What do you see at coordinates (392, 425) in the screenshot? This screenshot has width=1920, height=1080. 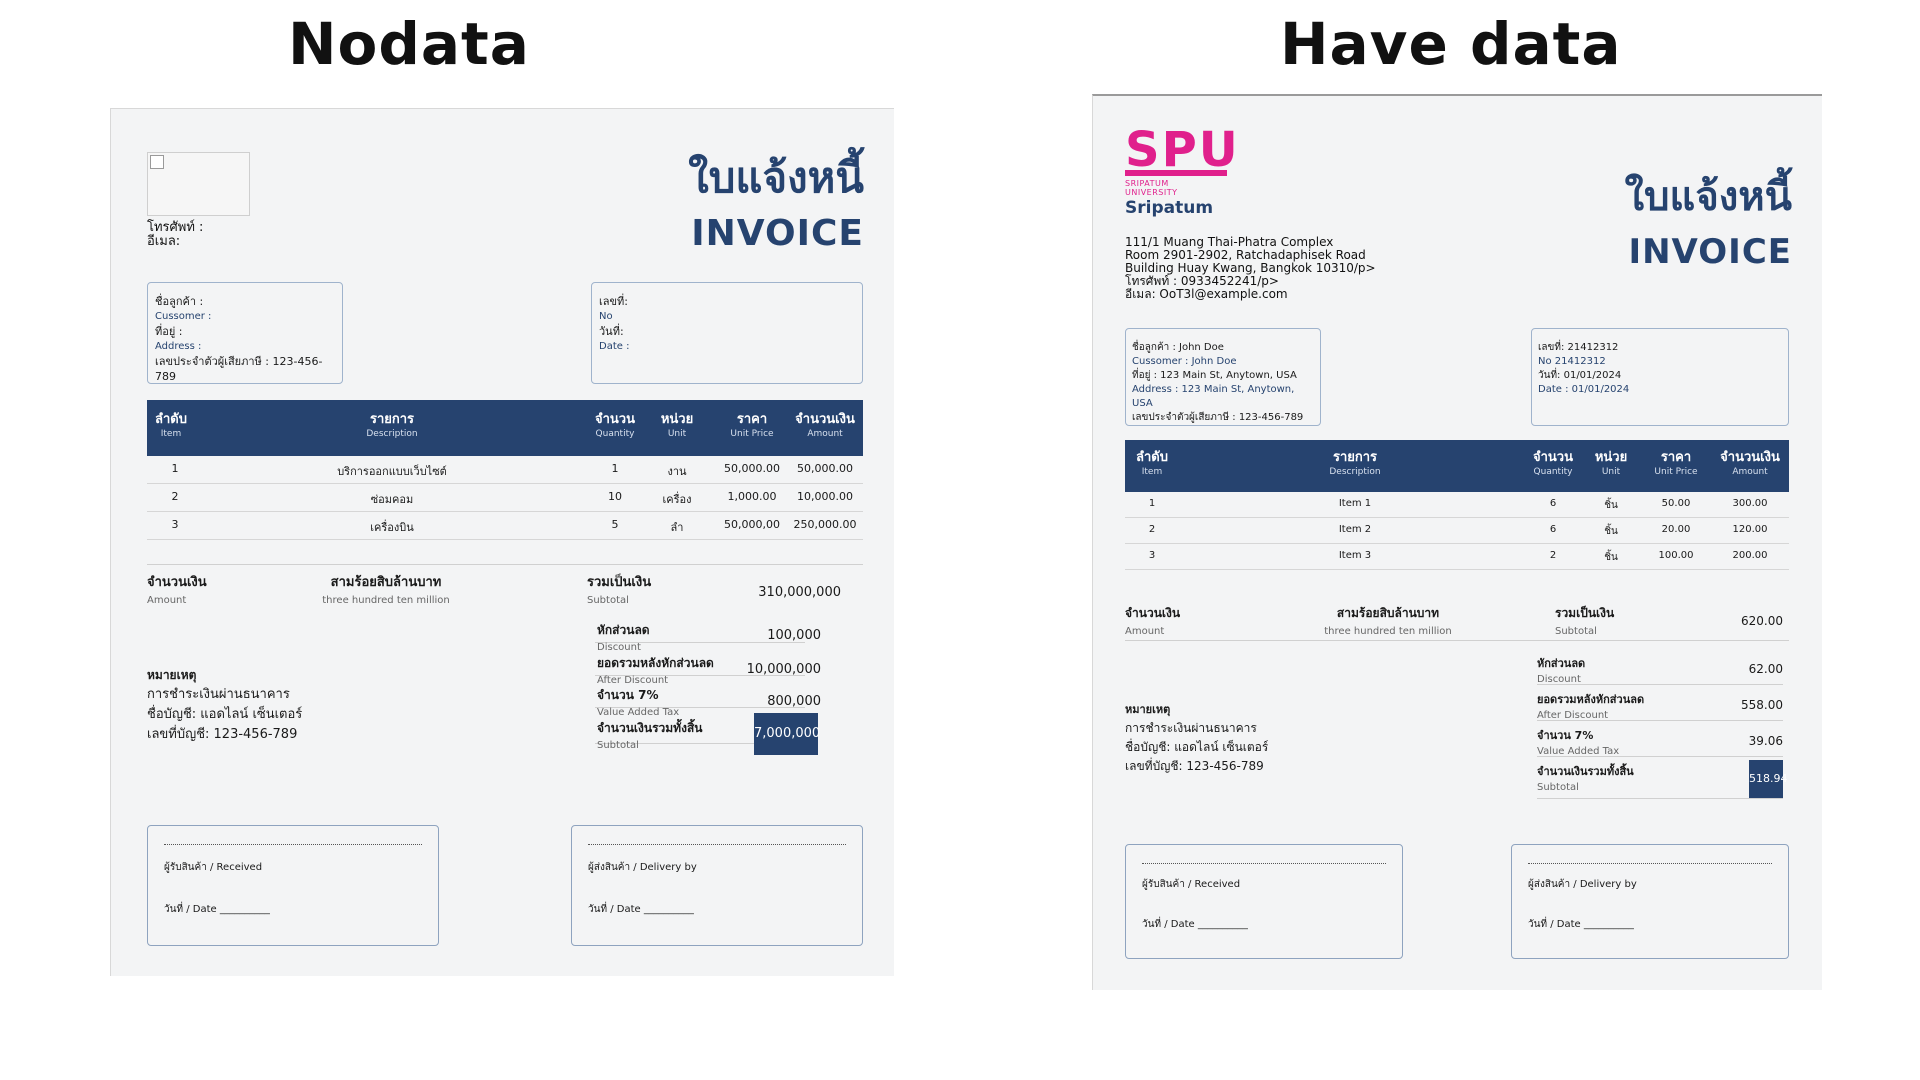 I see `col-description: รายการ Description` at bounding box center [392, 425].